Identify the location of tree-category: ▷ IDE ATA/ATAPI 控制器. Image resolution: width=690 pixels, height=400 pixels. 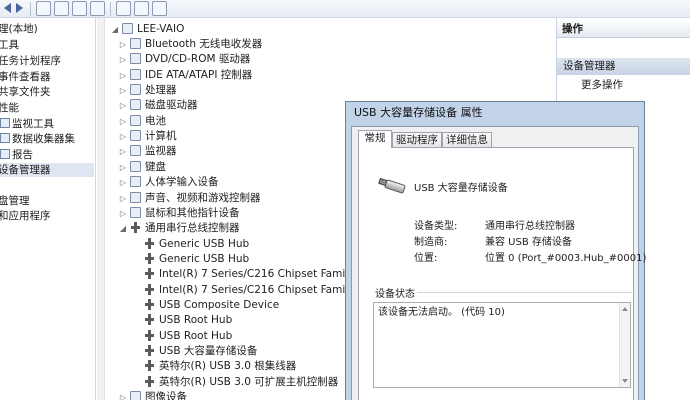
(185, 75).